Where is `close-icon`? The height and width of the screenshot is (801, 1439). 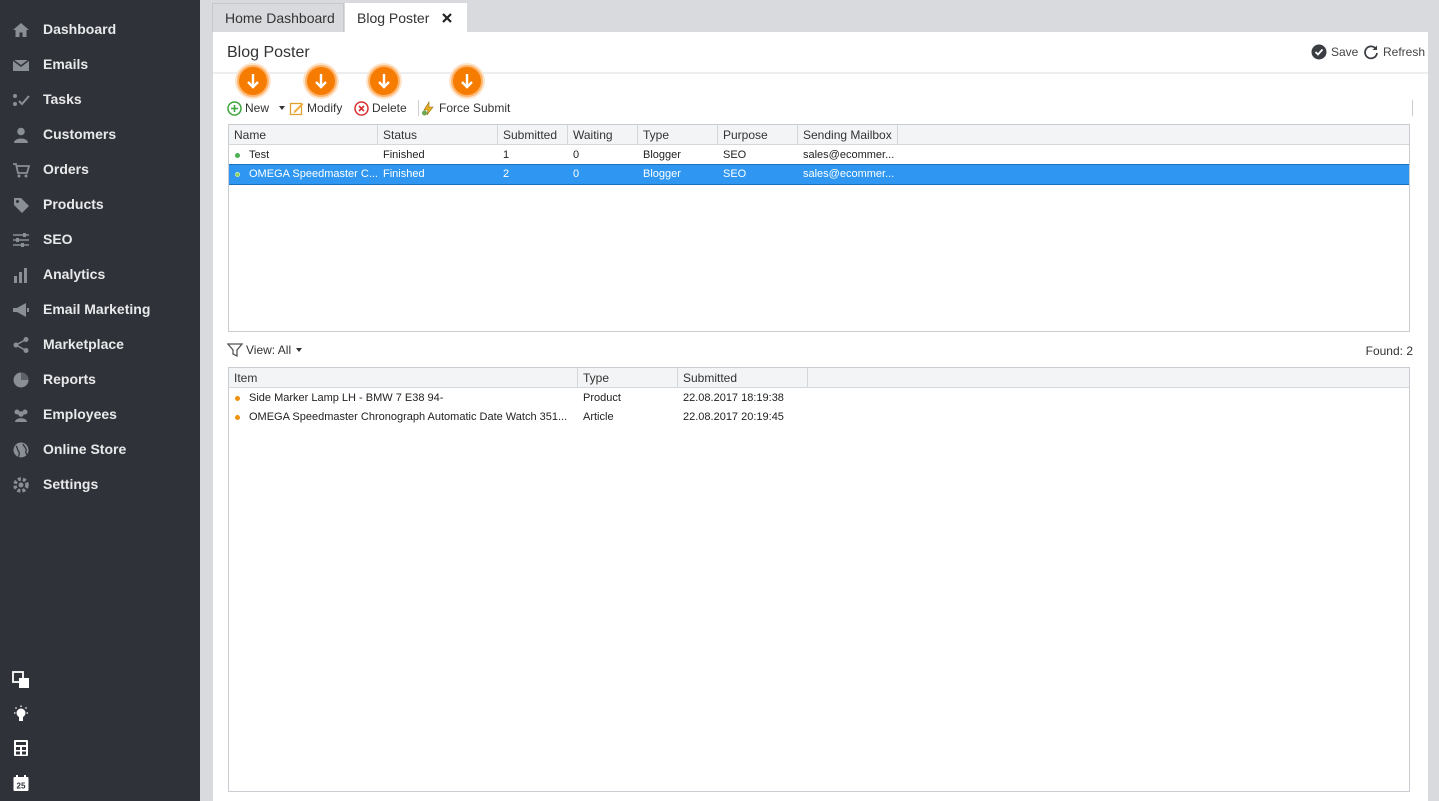 close-icon is located at coordinates (447, 17).